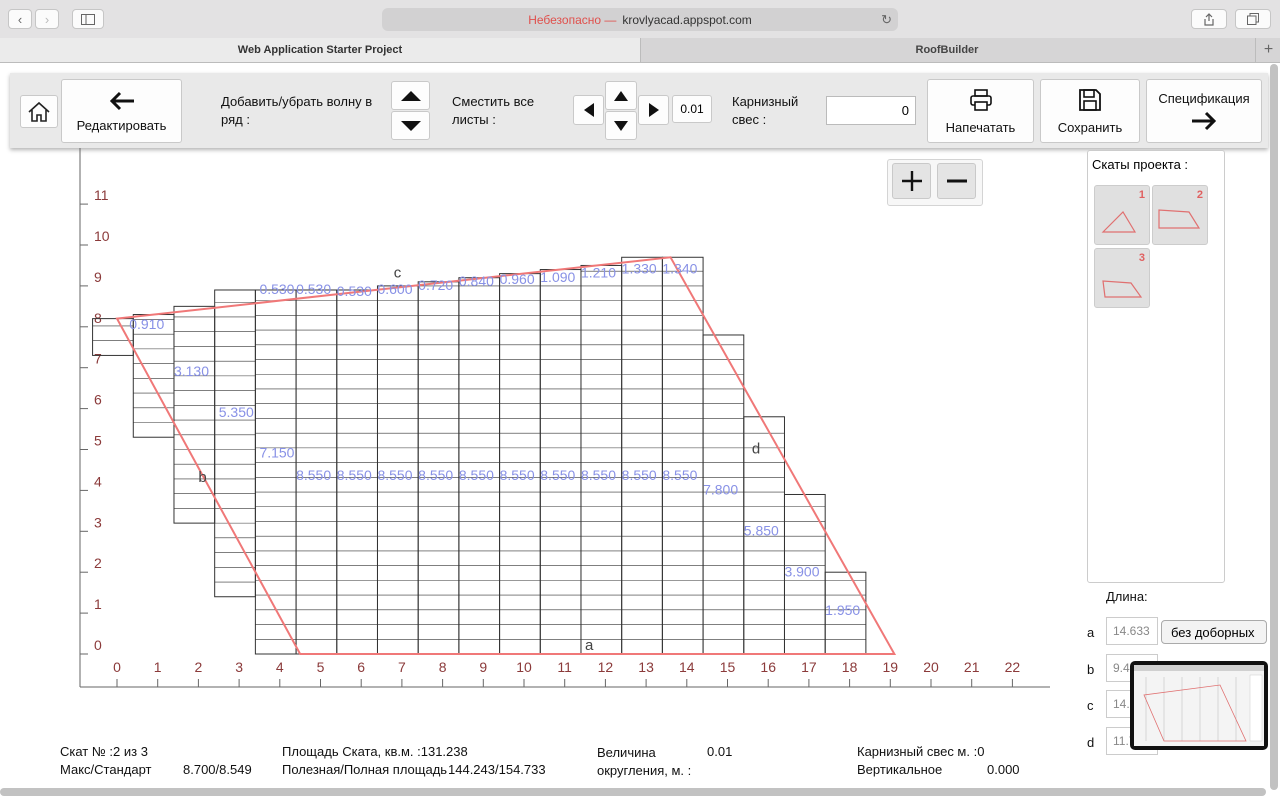  I want to click on shift-up-button, so click(621, 95).